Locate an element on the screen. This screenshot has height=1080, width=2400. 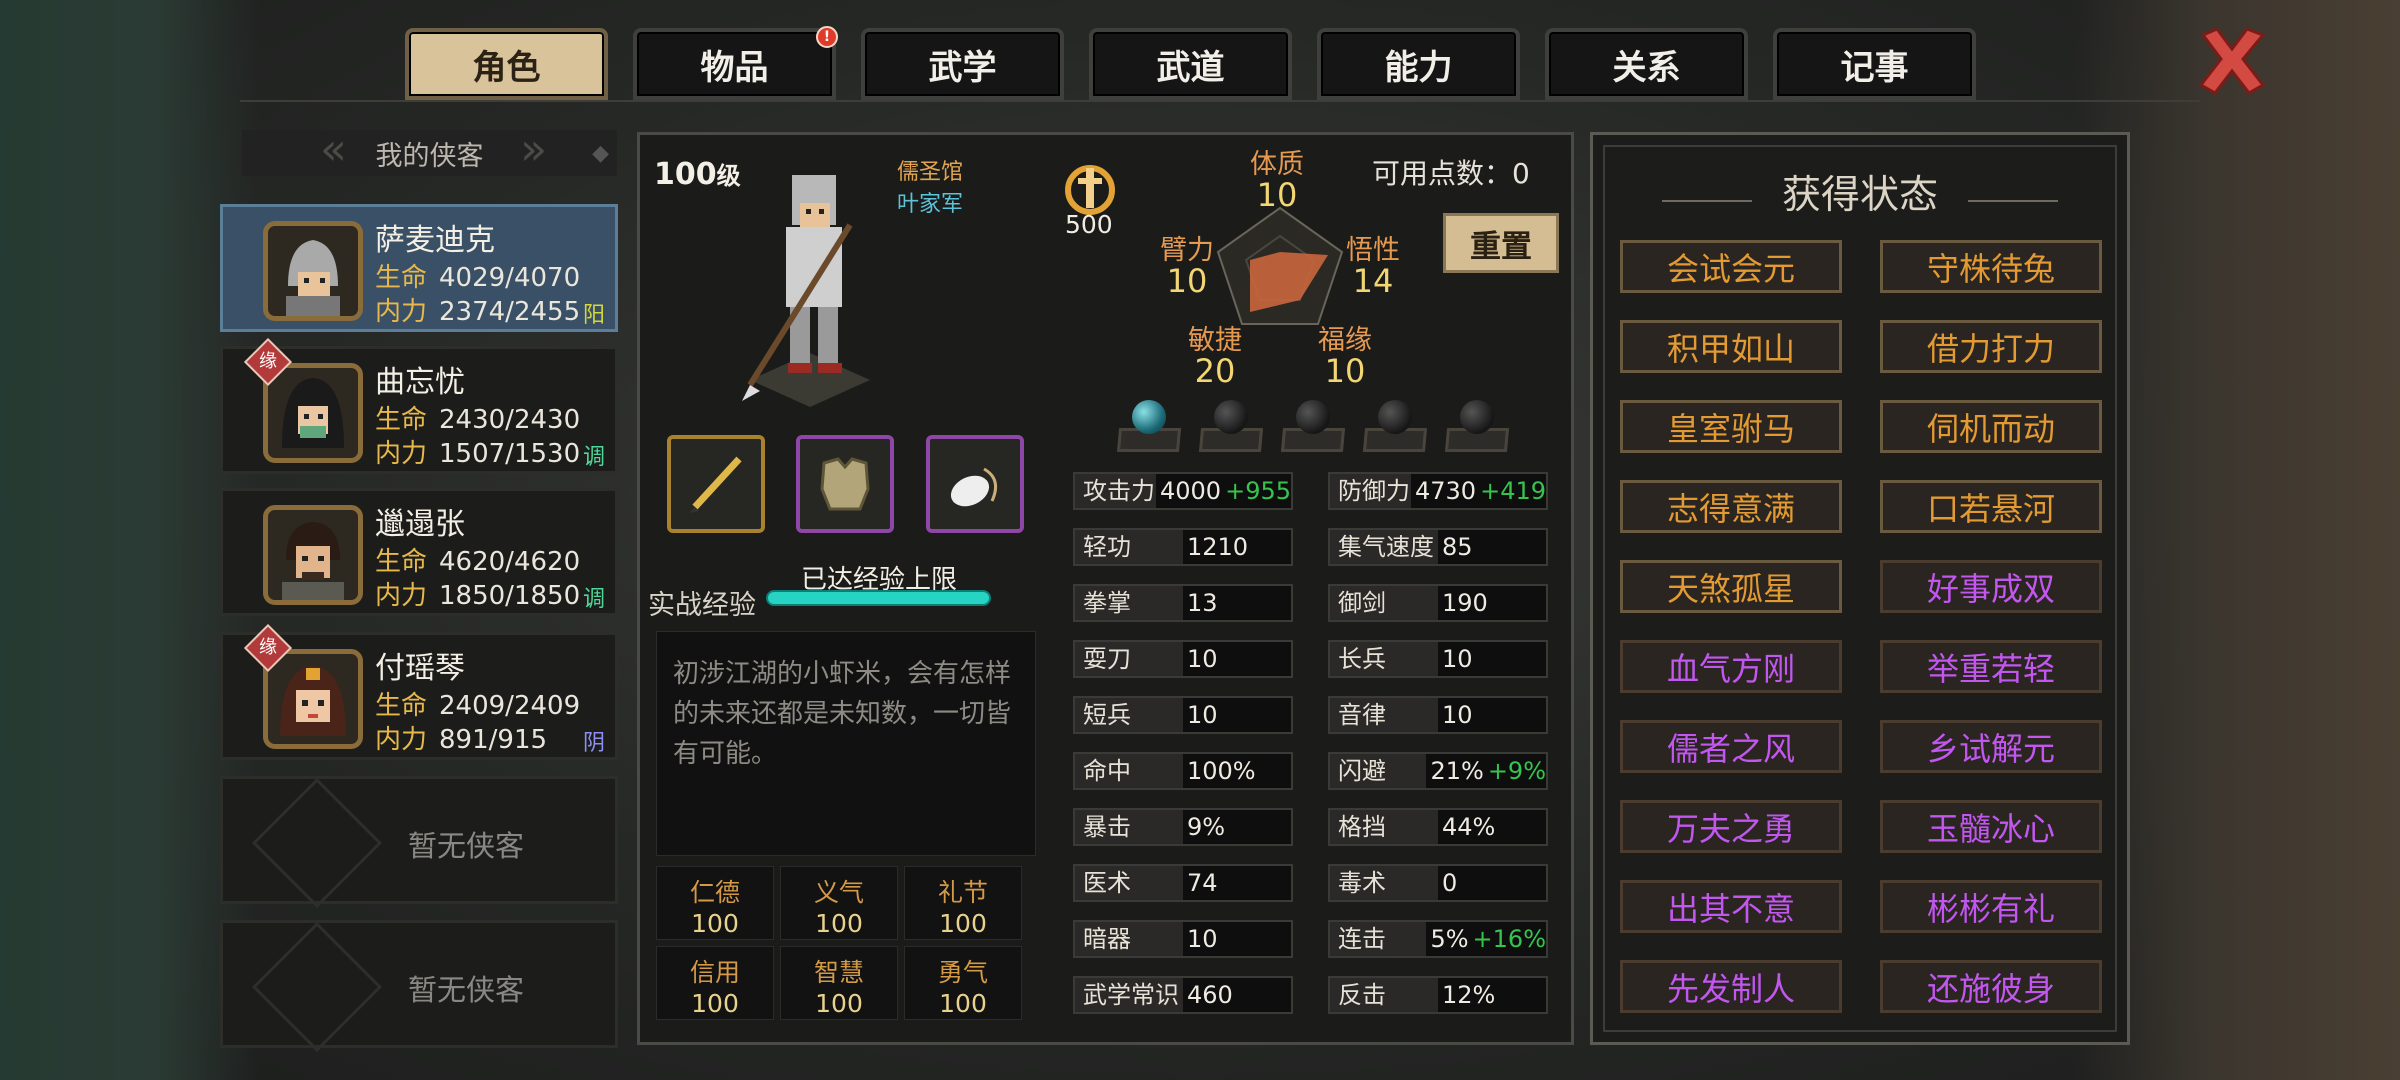
virtue-cell: 义气 100 is located at coordinates (839, 903).